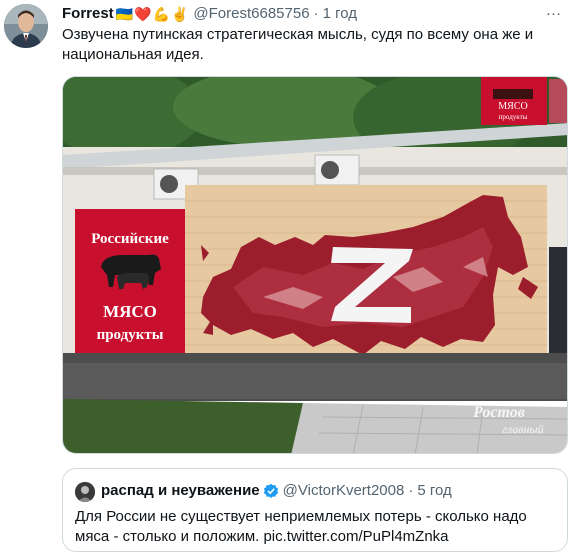 The image size is (579, 560). I want to click on author-name: Forrest, so click(88, 14).